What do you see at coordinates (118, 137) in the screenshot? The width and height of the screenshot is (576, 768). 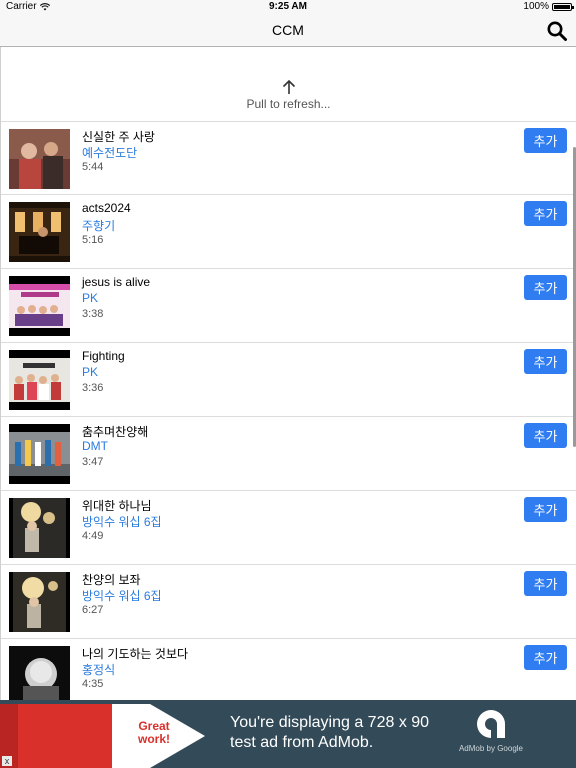 I see `song-title: 신실한 주 사랑` at bounding box center [118, 137].